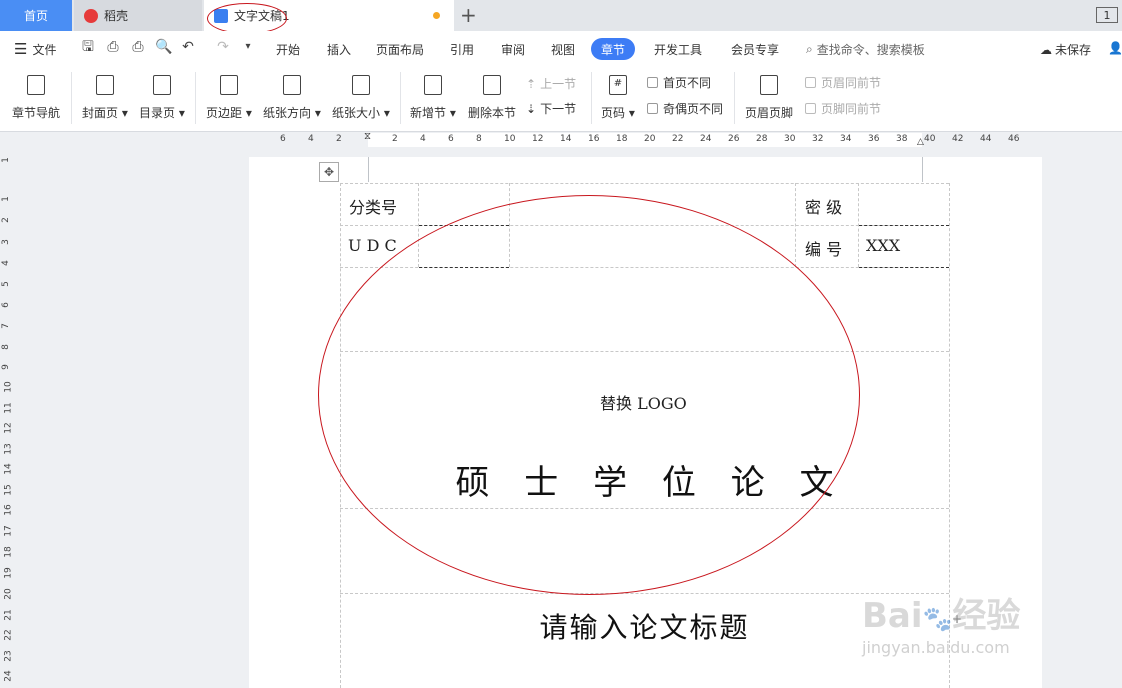  Describe the element at coordinates (113, 47) in the screenshot. I see `export-pdf-icon: ⎙` at that location.